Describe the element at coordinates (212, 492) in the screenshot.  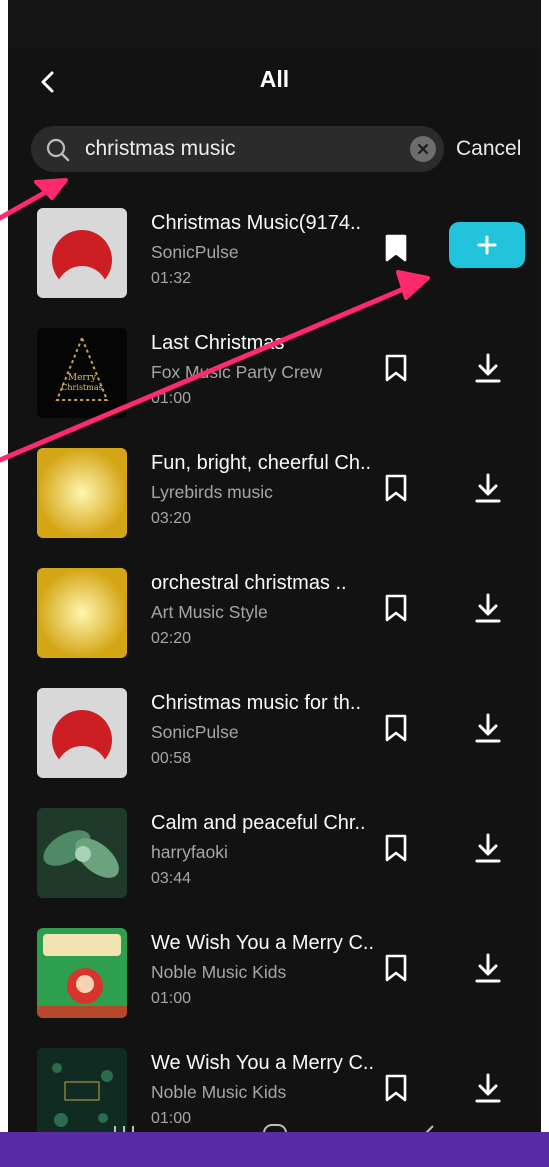
I see `track-artist: Lyrebirds music` at that location.